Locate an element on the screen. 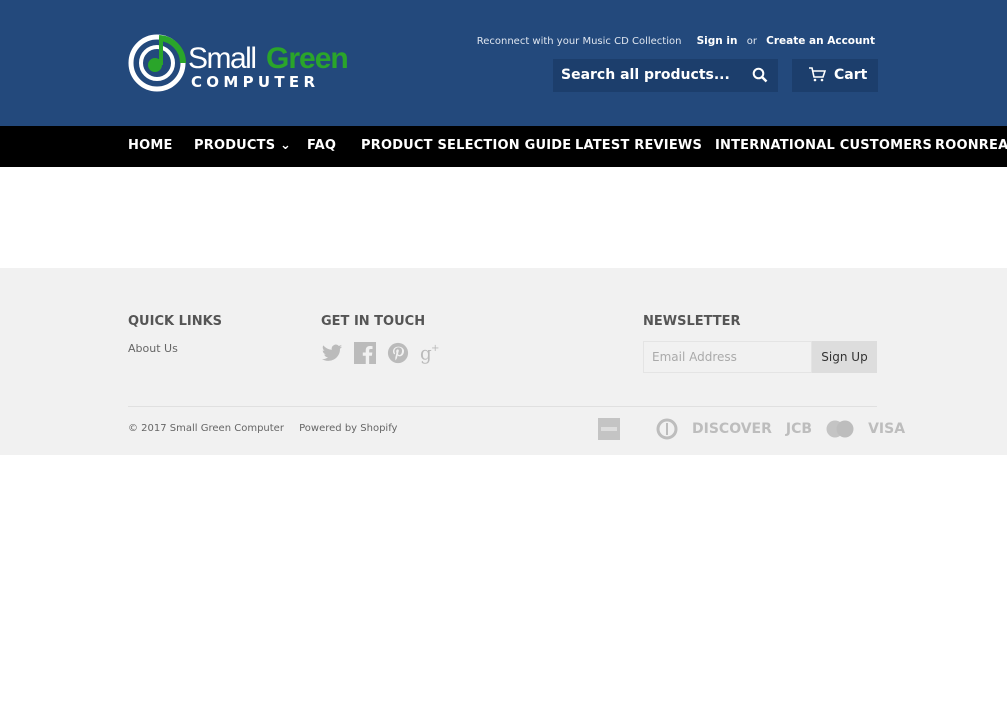 Image resolution: width=1007 pixels, height=720 pixels. get-in-touch-title: GET IN TOUCH is located at coordinates (373, 321).